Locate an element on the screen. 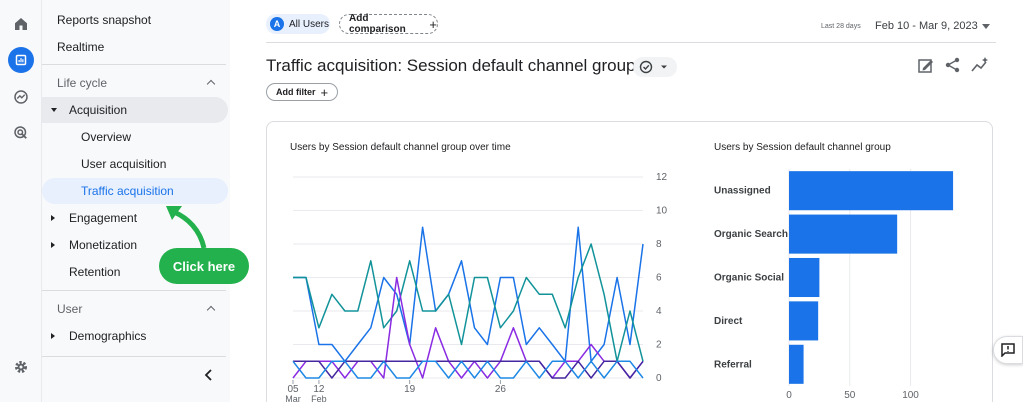  home-icon is located at coordinates (21, 24).